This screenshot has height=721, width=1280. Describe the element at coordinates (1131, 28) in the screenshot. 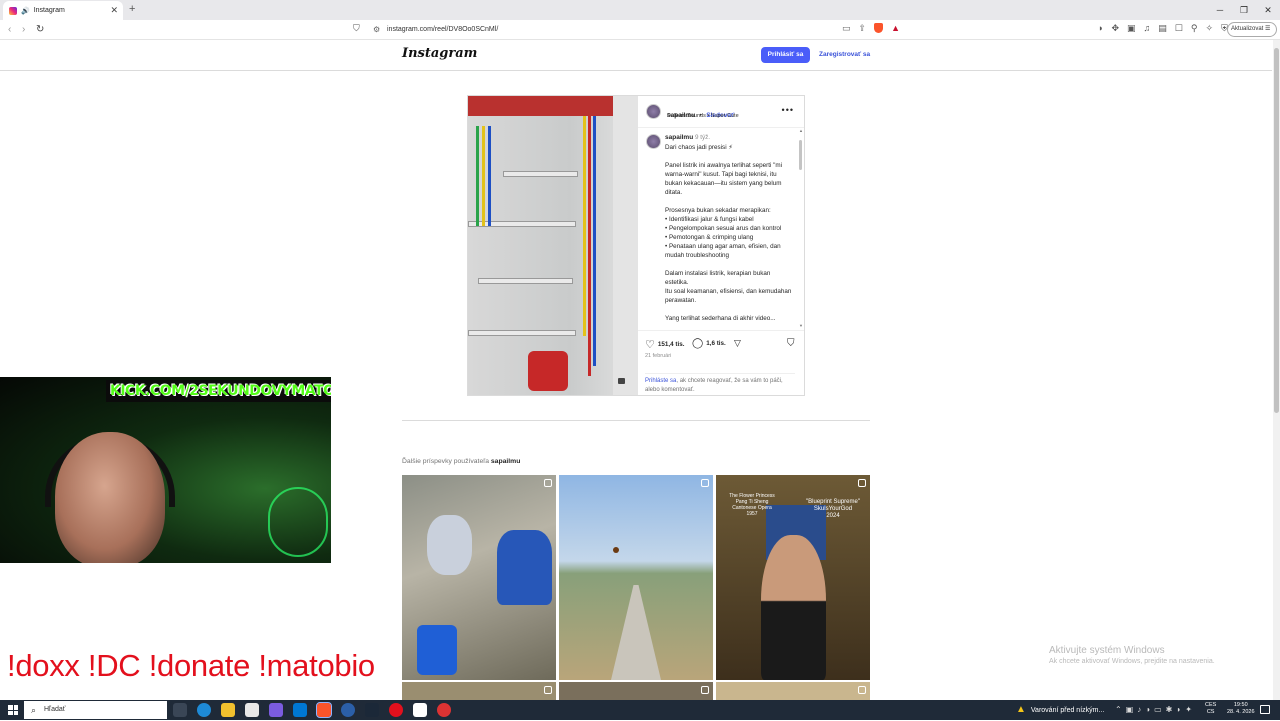

I see `wallet-icon: ▣` at that location.